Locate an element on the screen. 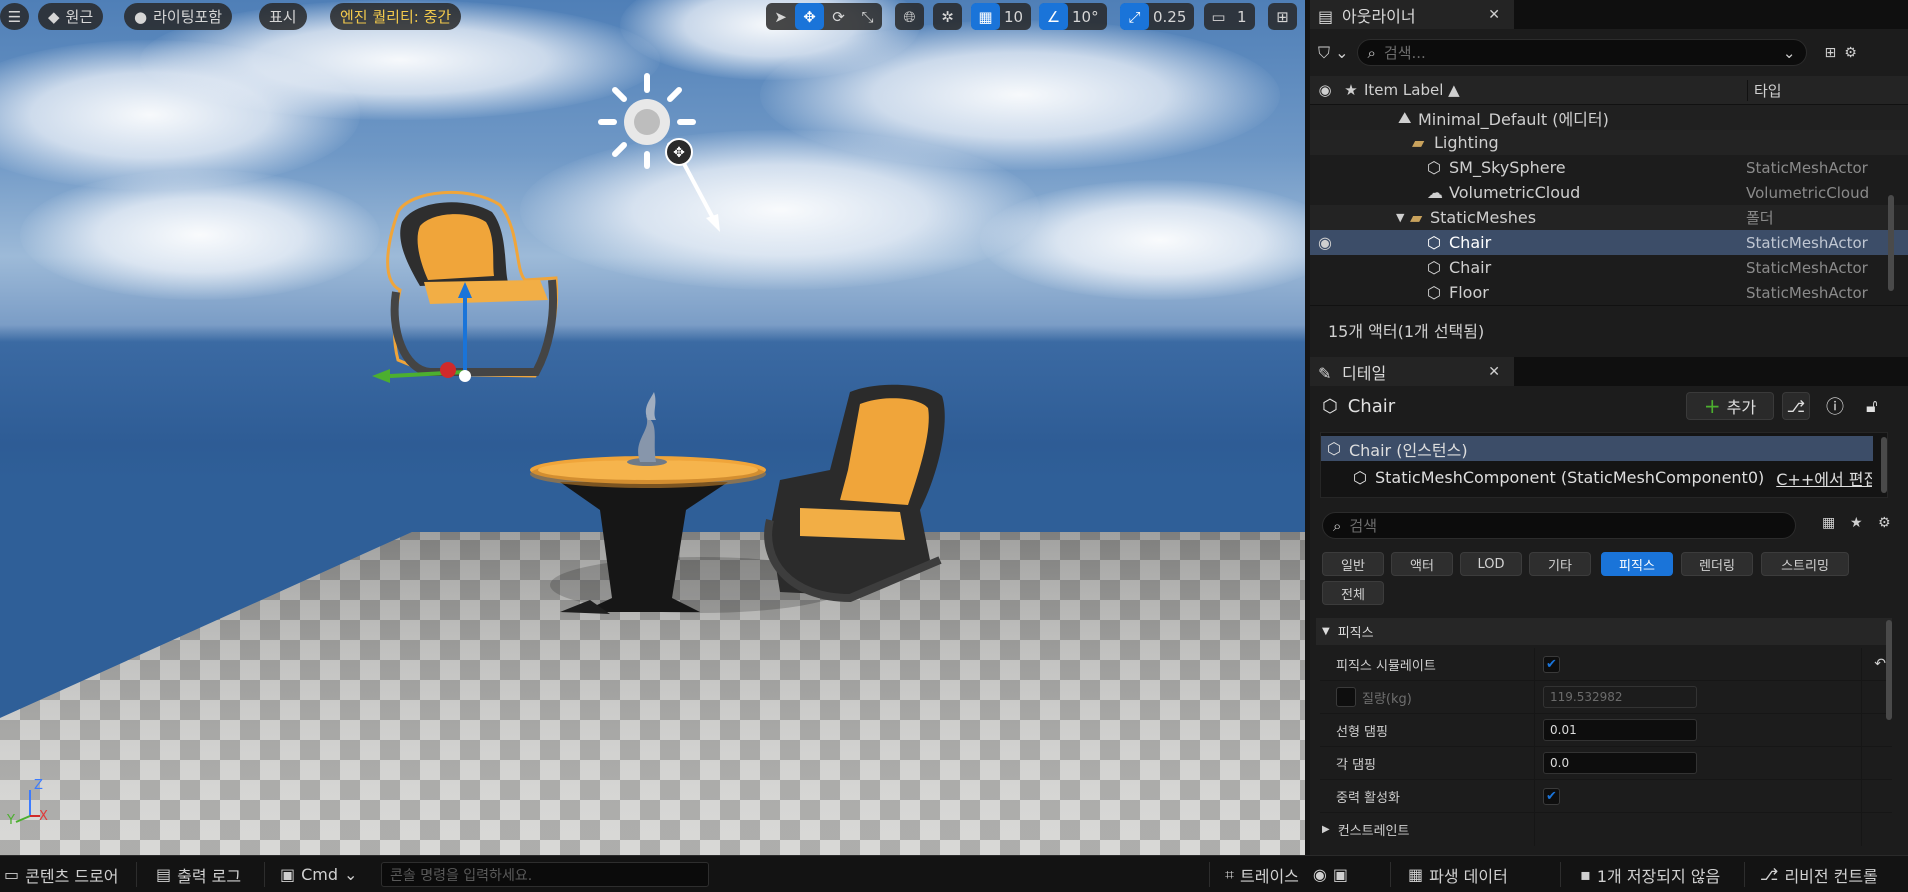  list-item: ▼ ▰ StaticMeshes 폴더 is located at coordinates (1609, 217).